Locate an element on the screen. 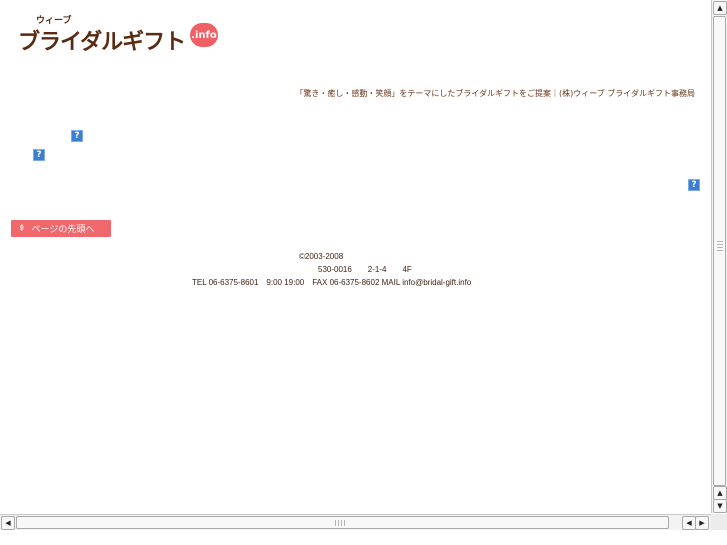  page-top-button: ⇞ ページの先頭へ is located at coordinates (61, 228).